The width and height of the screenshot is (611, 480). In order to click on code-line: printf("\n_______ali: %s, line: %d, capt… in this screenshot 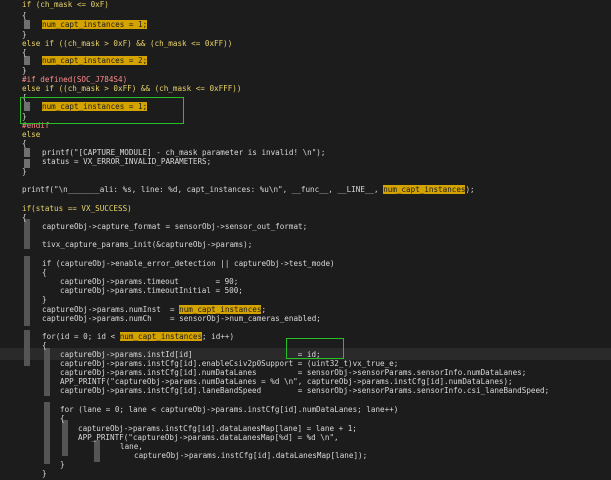, I will do `click(248, 190)`.